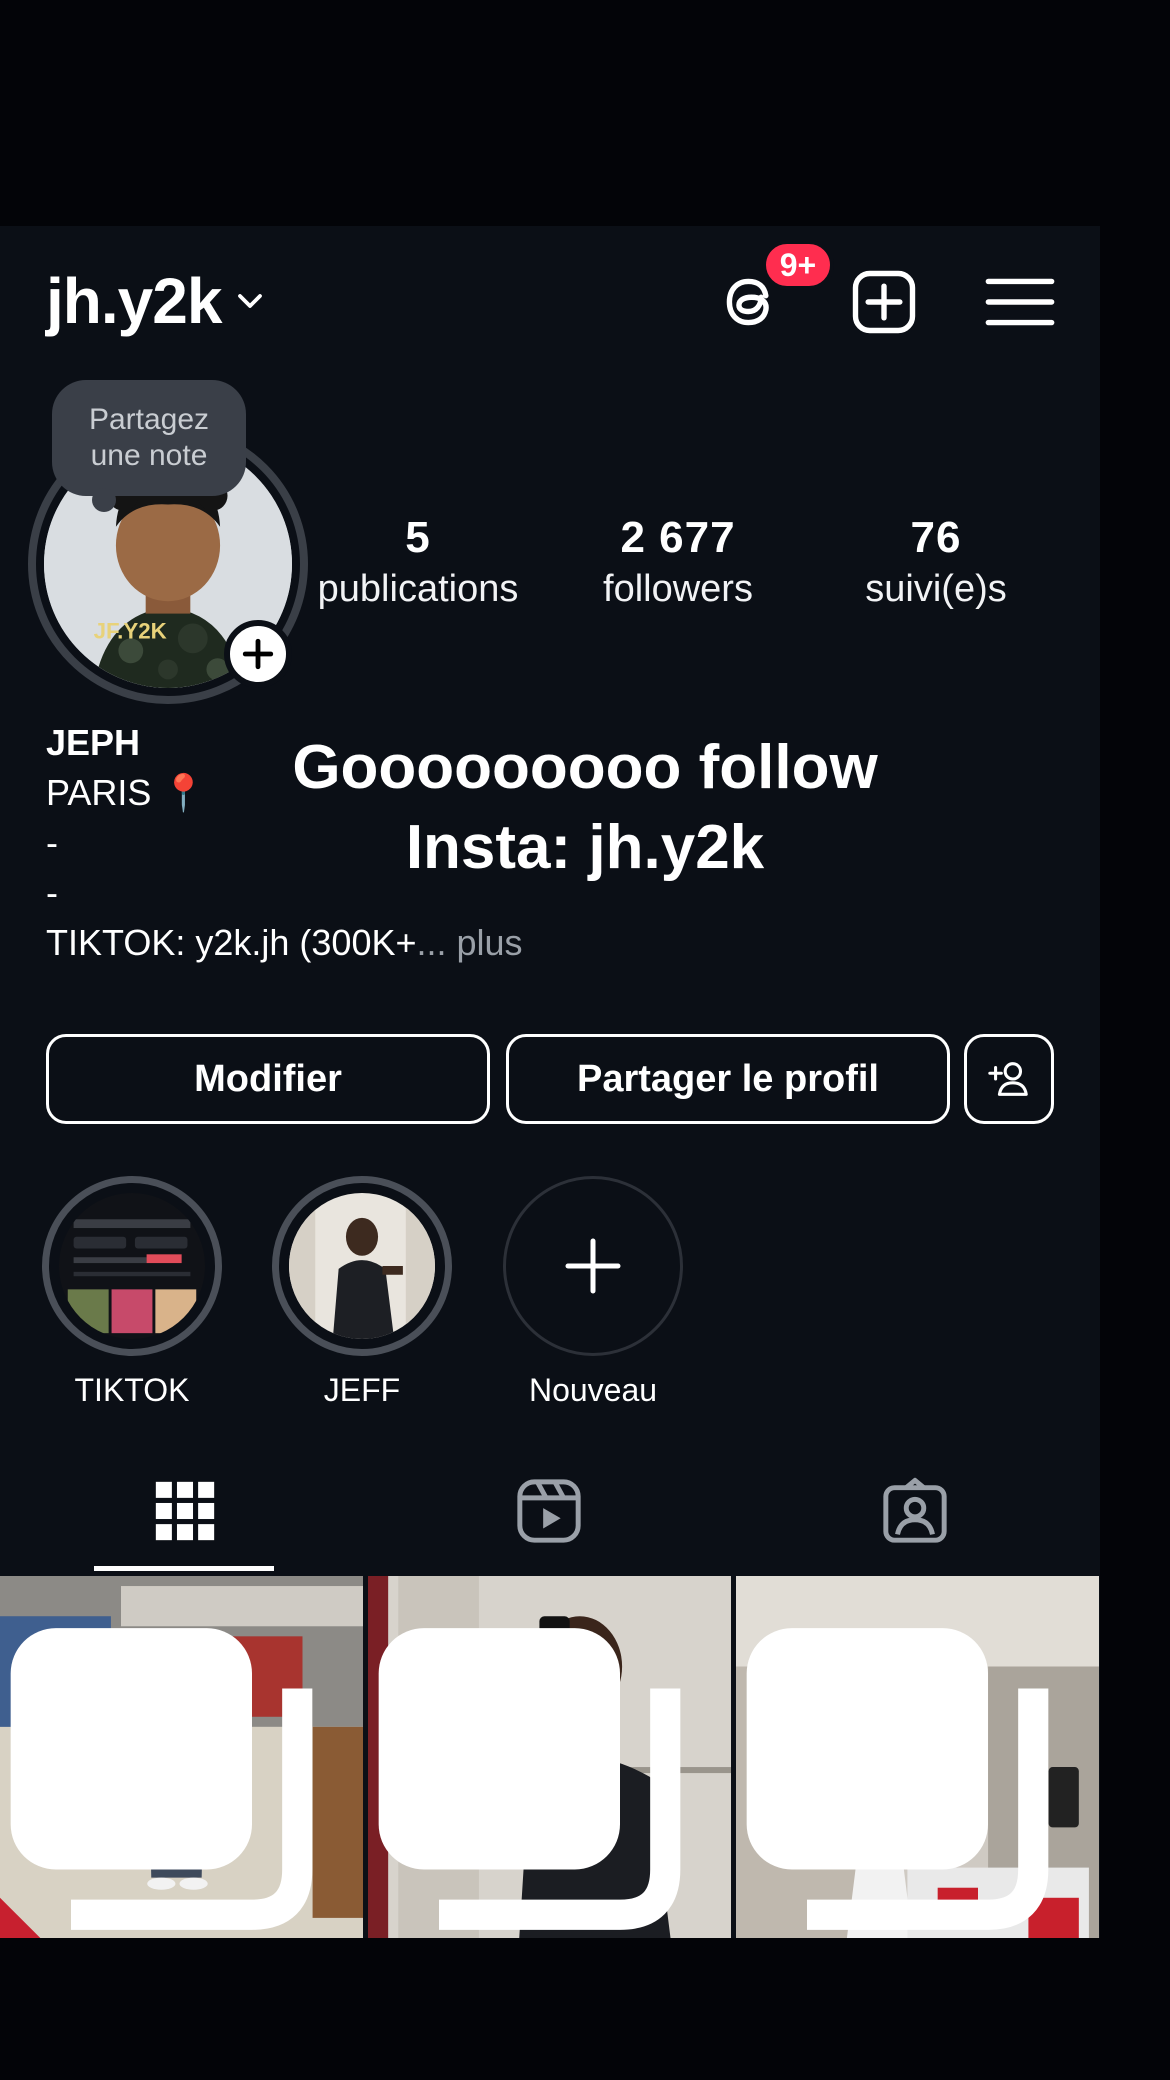 The image size is (1170, 2080). Describe the element at coordinates (1020, 302) in the screenshot. I see `hamburger-menu-icon` at that location.